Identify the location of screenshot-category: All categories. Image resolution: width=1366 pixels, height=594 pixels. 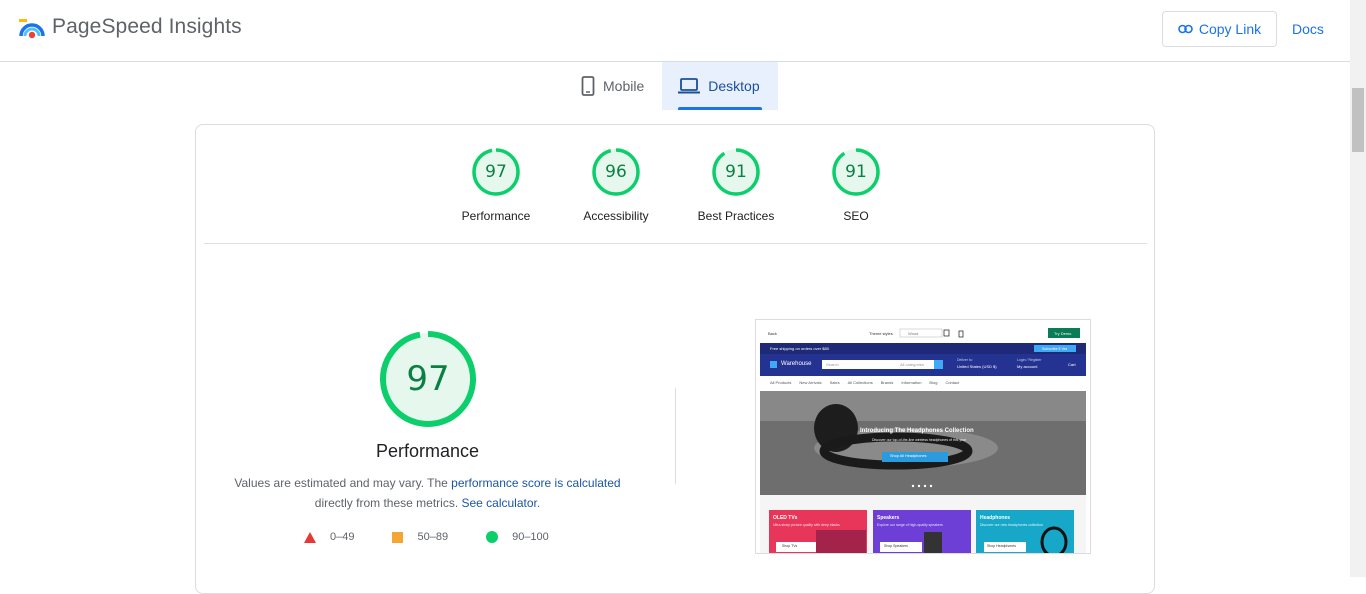
(912, 364).